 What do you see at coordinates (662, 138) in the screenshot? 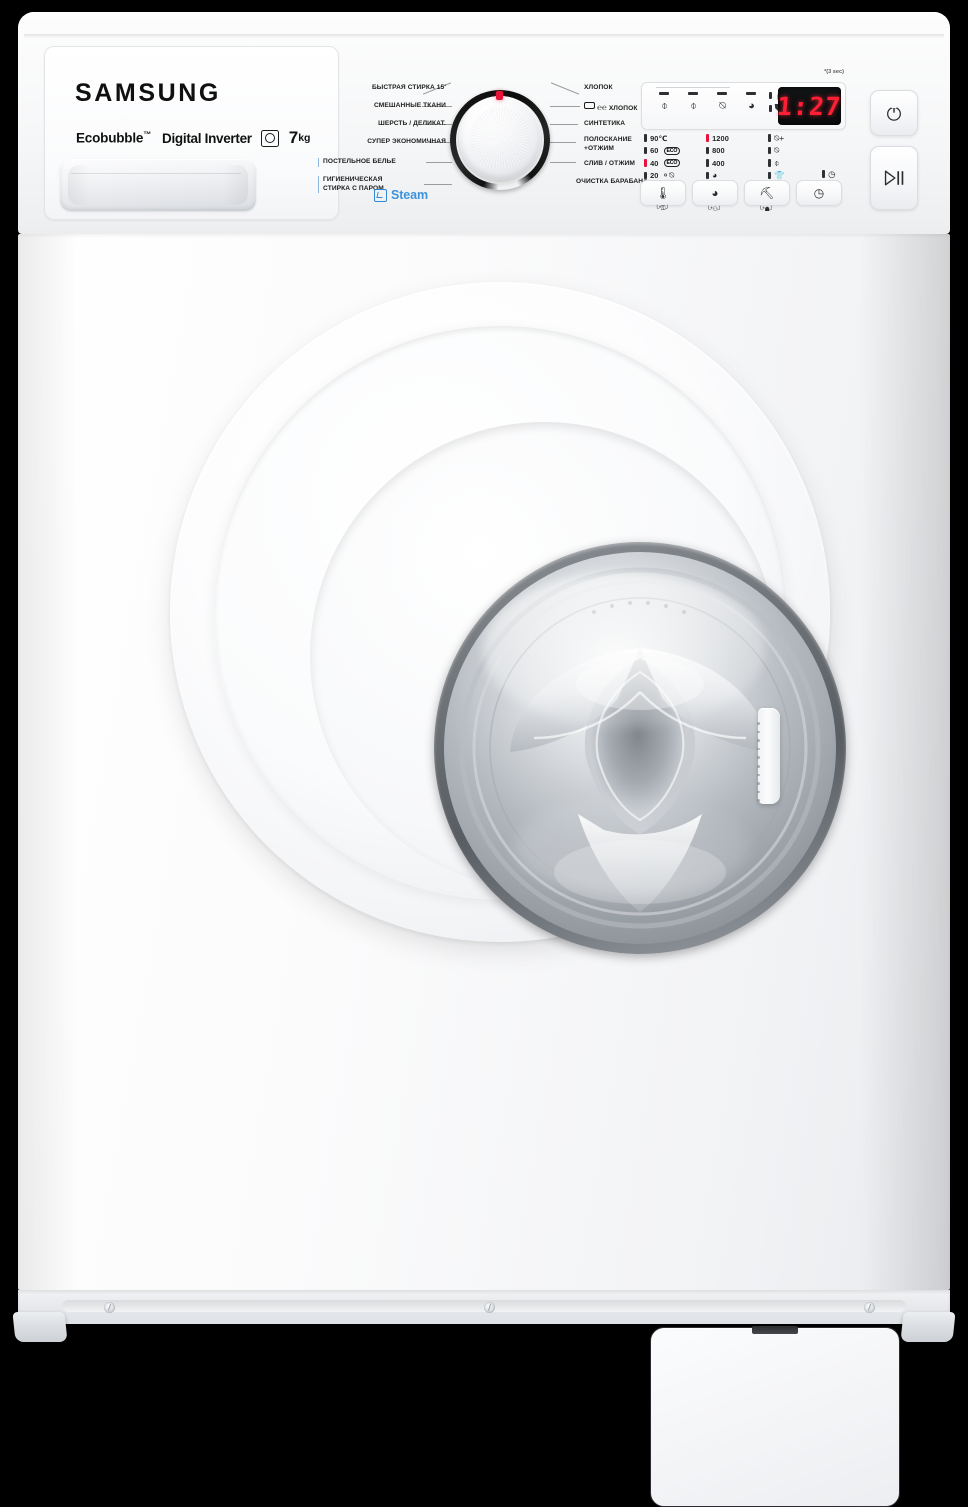
I see `temp-option-90: 90℃` at bounding box center [662, 138].